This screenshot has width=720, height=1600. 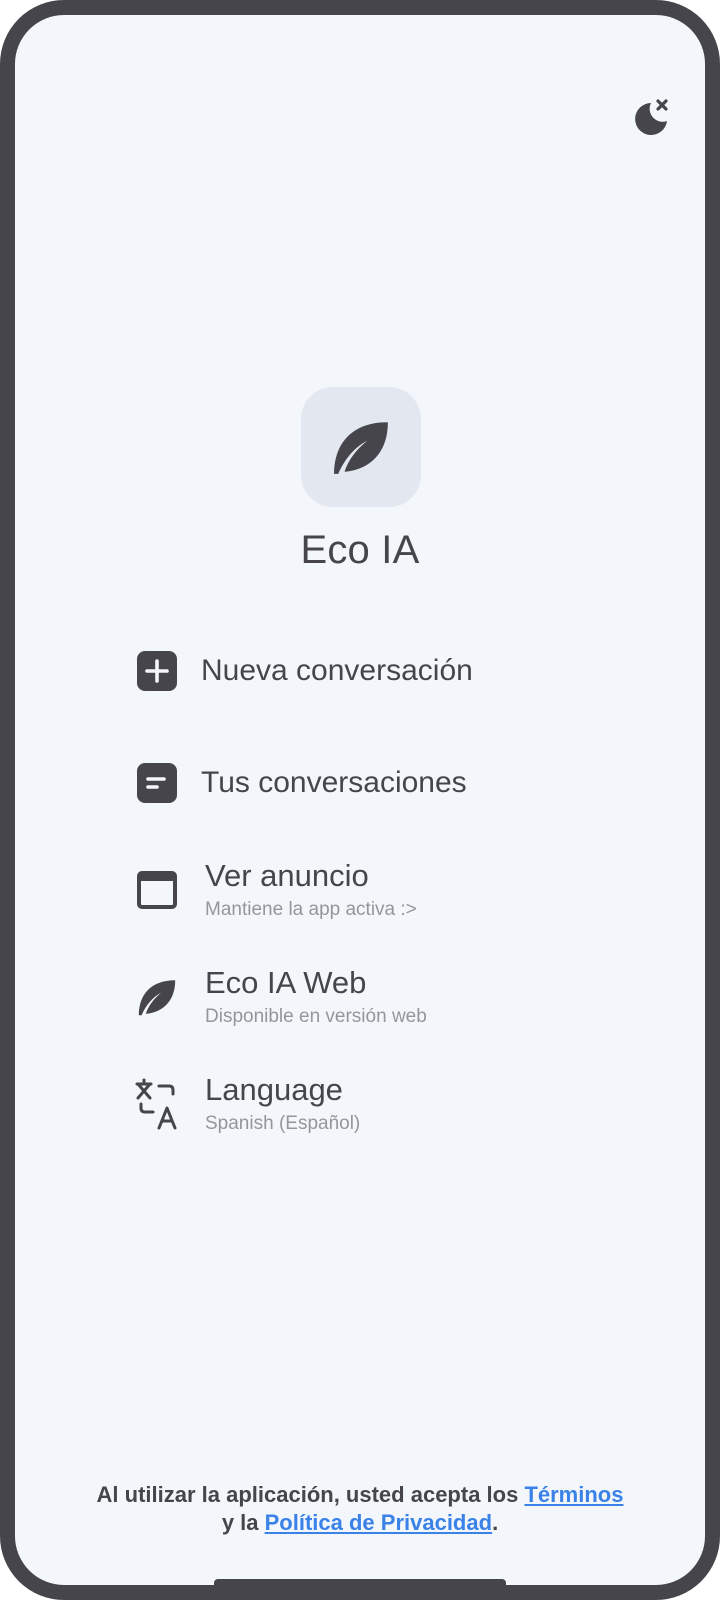 I want to click on menu-item-new-conversation: Nueva conversación, so click(x=373, y=671).